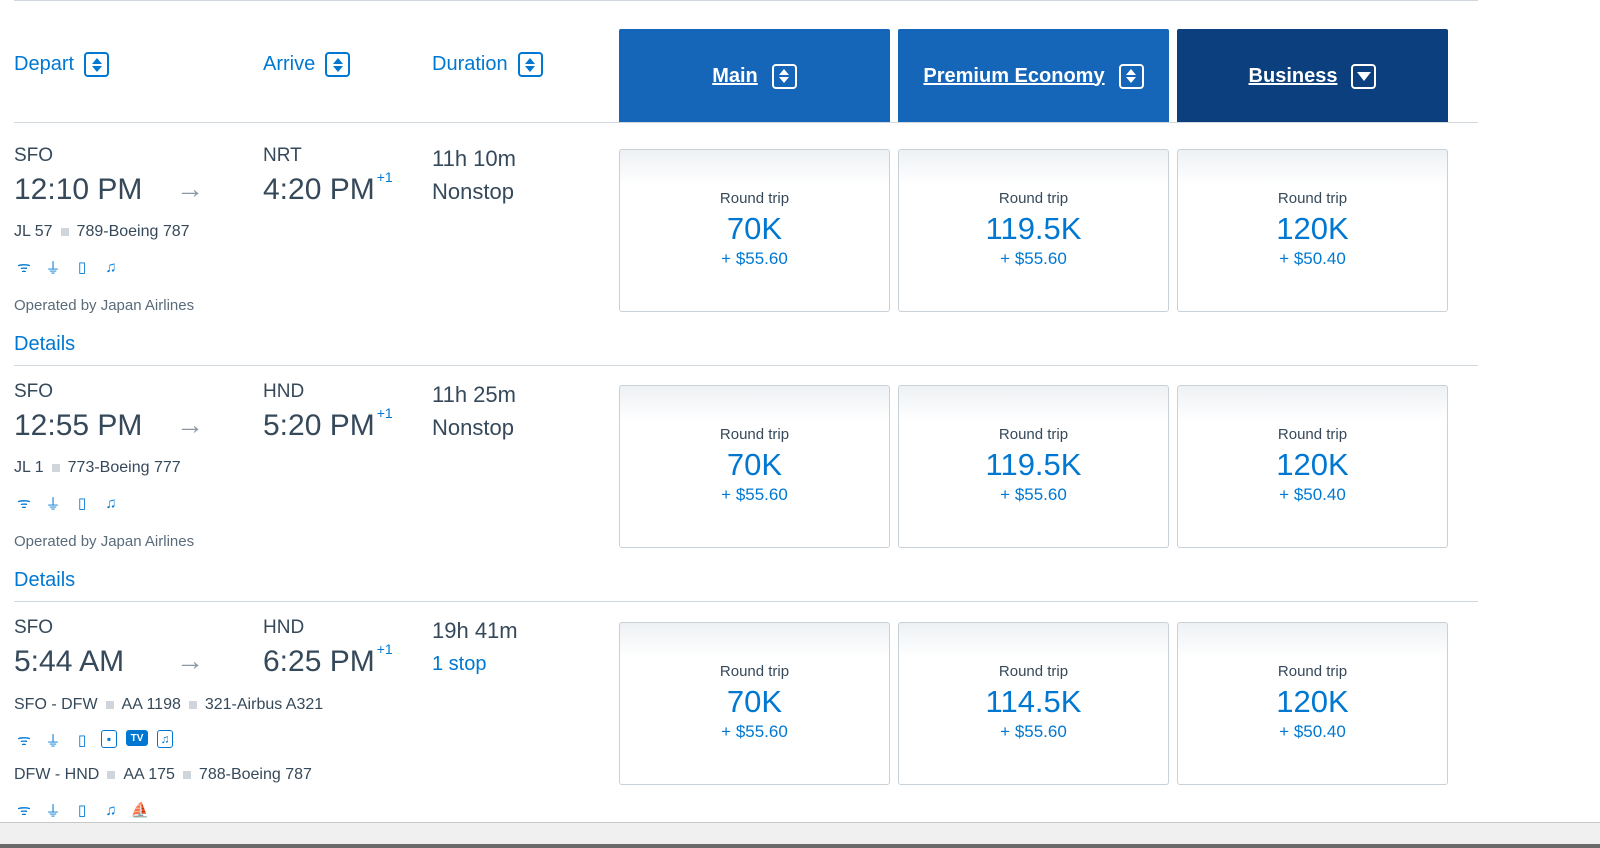 The height and width of the screenshot is (848, 1600). What do you see at coordinates (140, 810) in the screenshot?
I see `lie-flat-seat-icon: ⛵` at bounding box center [140, 810].